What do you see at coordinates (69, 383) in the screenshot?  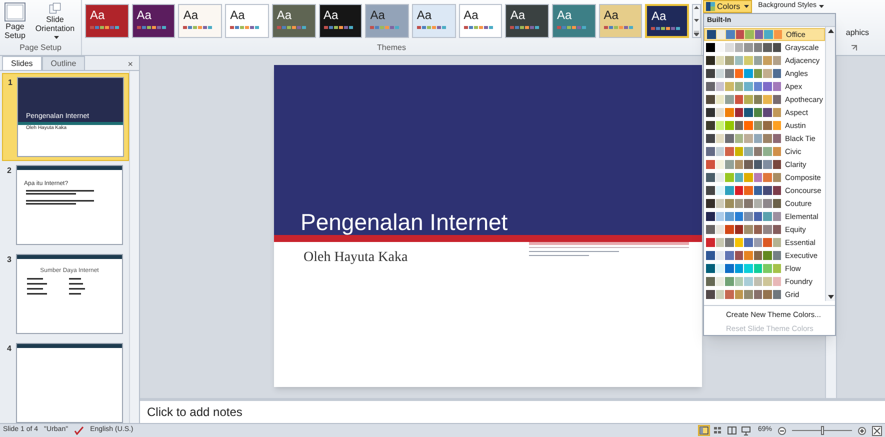 I see `slide-thumbnail` at bounding box center [69, 383].